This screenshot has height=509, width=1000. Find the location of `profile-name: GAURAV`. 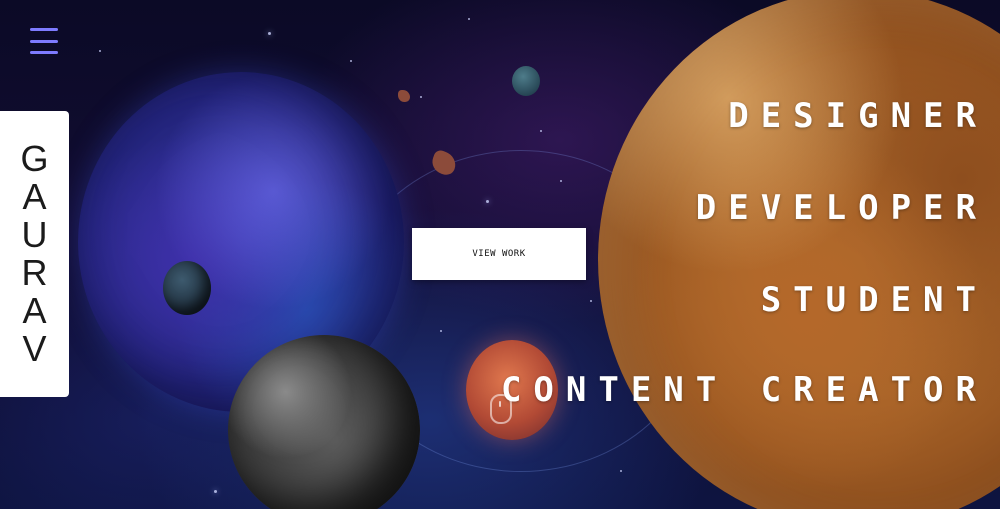

profile-name: GAURAV is located at coordinates (34, 253).